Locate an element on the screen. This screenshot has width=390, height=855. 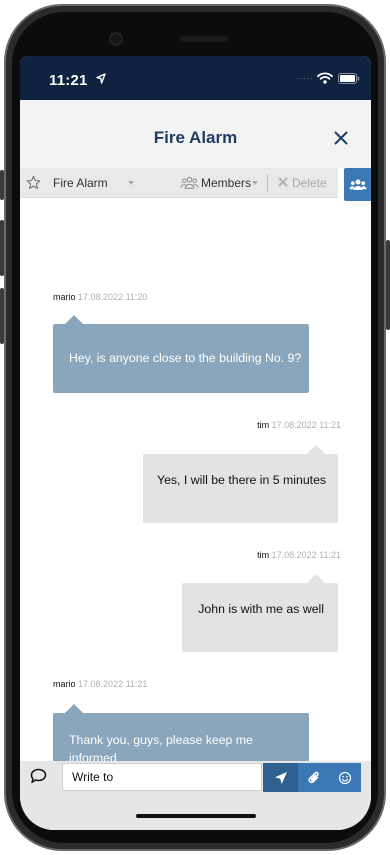
message-timestamp: 17.08.2022 11:20 is located at coordinates (113, 297).